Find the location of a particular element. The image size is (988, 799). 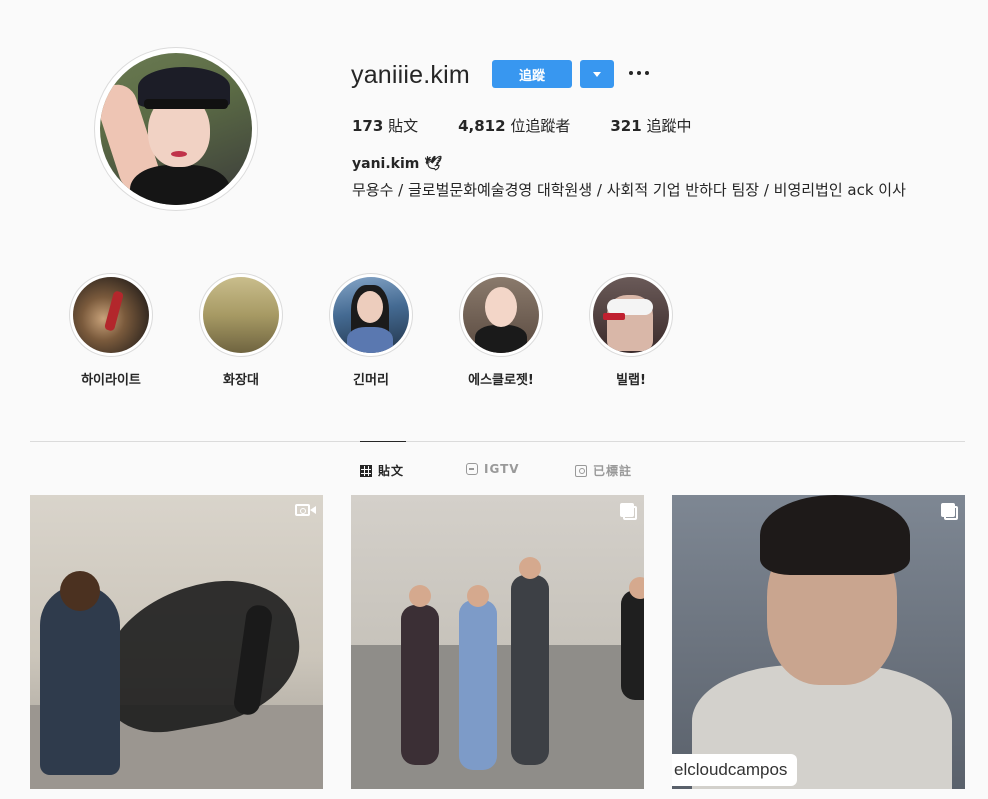

highlight-item: 화장대 is located at coordinates (241, 330).